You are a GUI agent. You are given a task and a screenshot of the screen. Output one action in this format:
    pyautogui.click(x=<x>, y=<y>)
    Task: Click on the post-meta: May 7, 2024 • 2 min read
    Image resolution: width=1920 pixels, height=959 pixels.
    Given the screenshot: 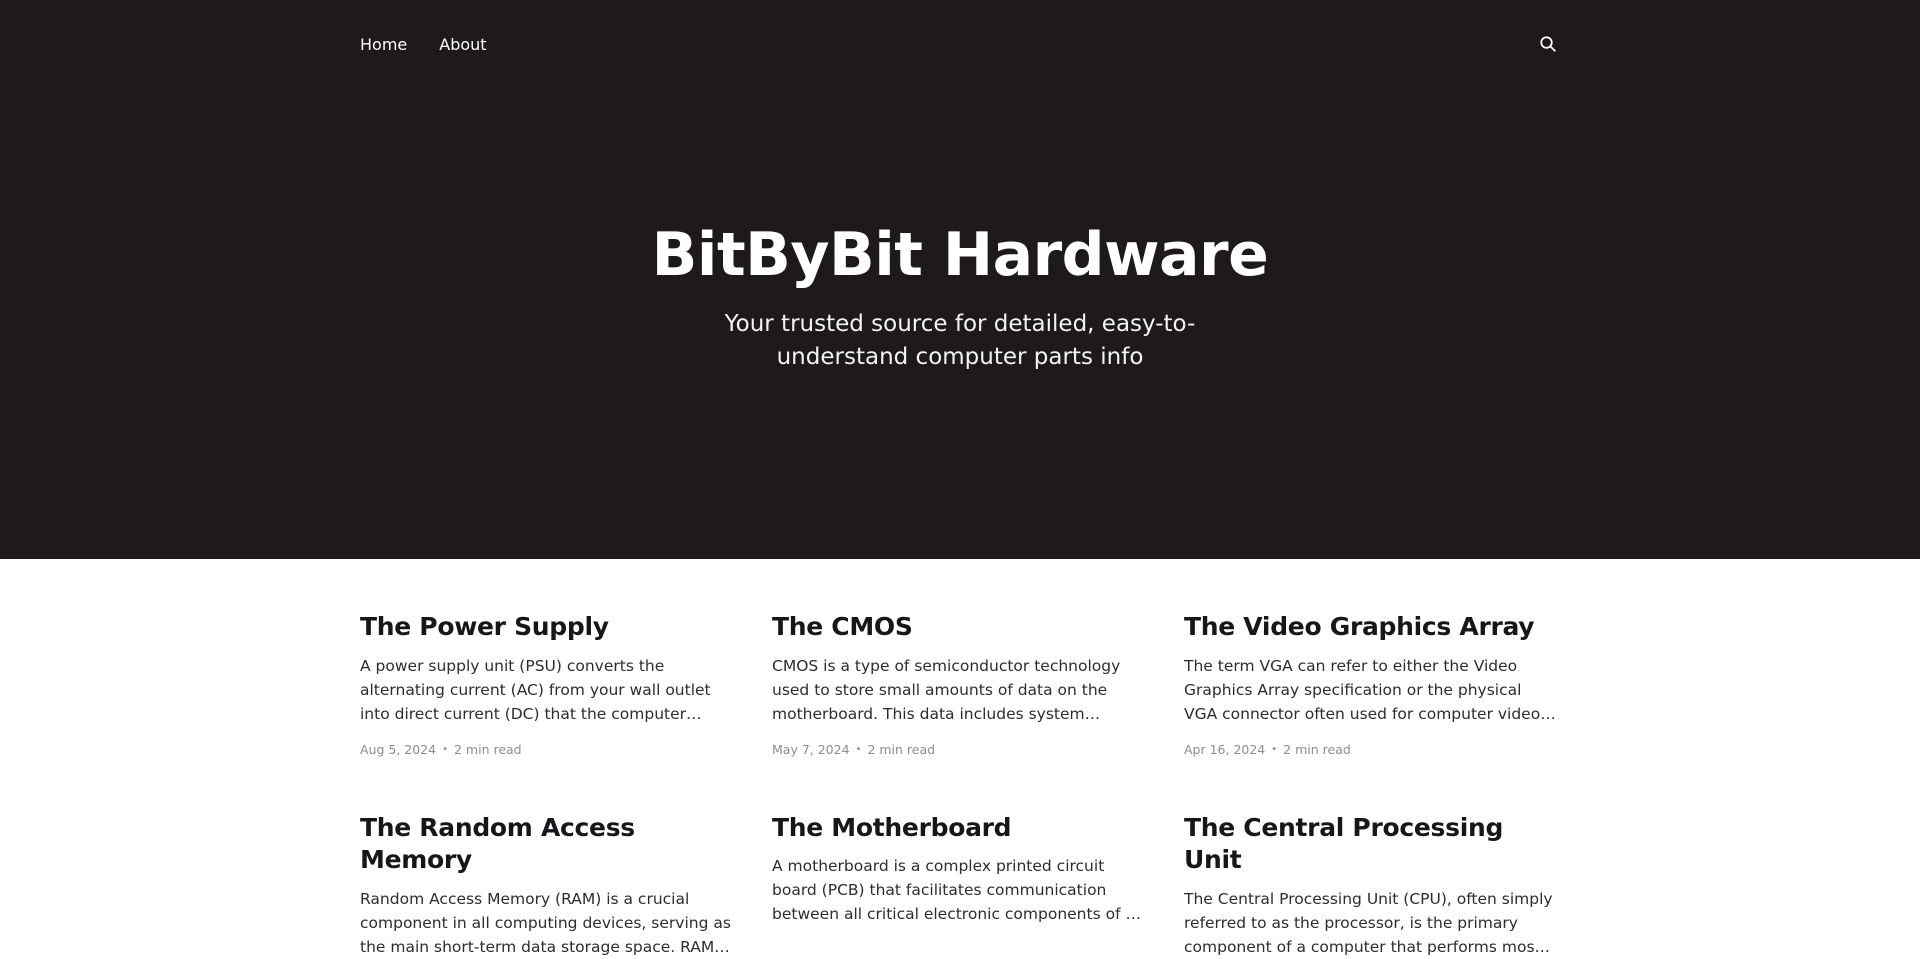 What is the action you would take?
    pyautogui.click(x=958, y=749)
    